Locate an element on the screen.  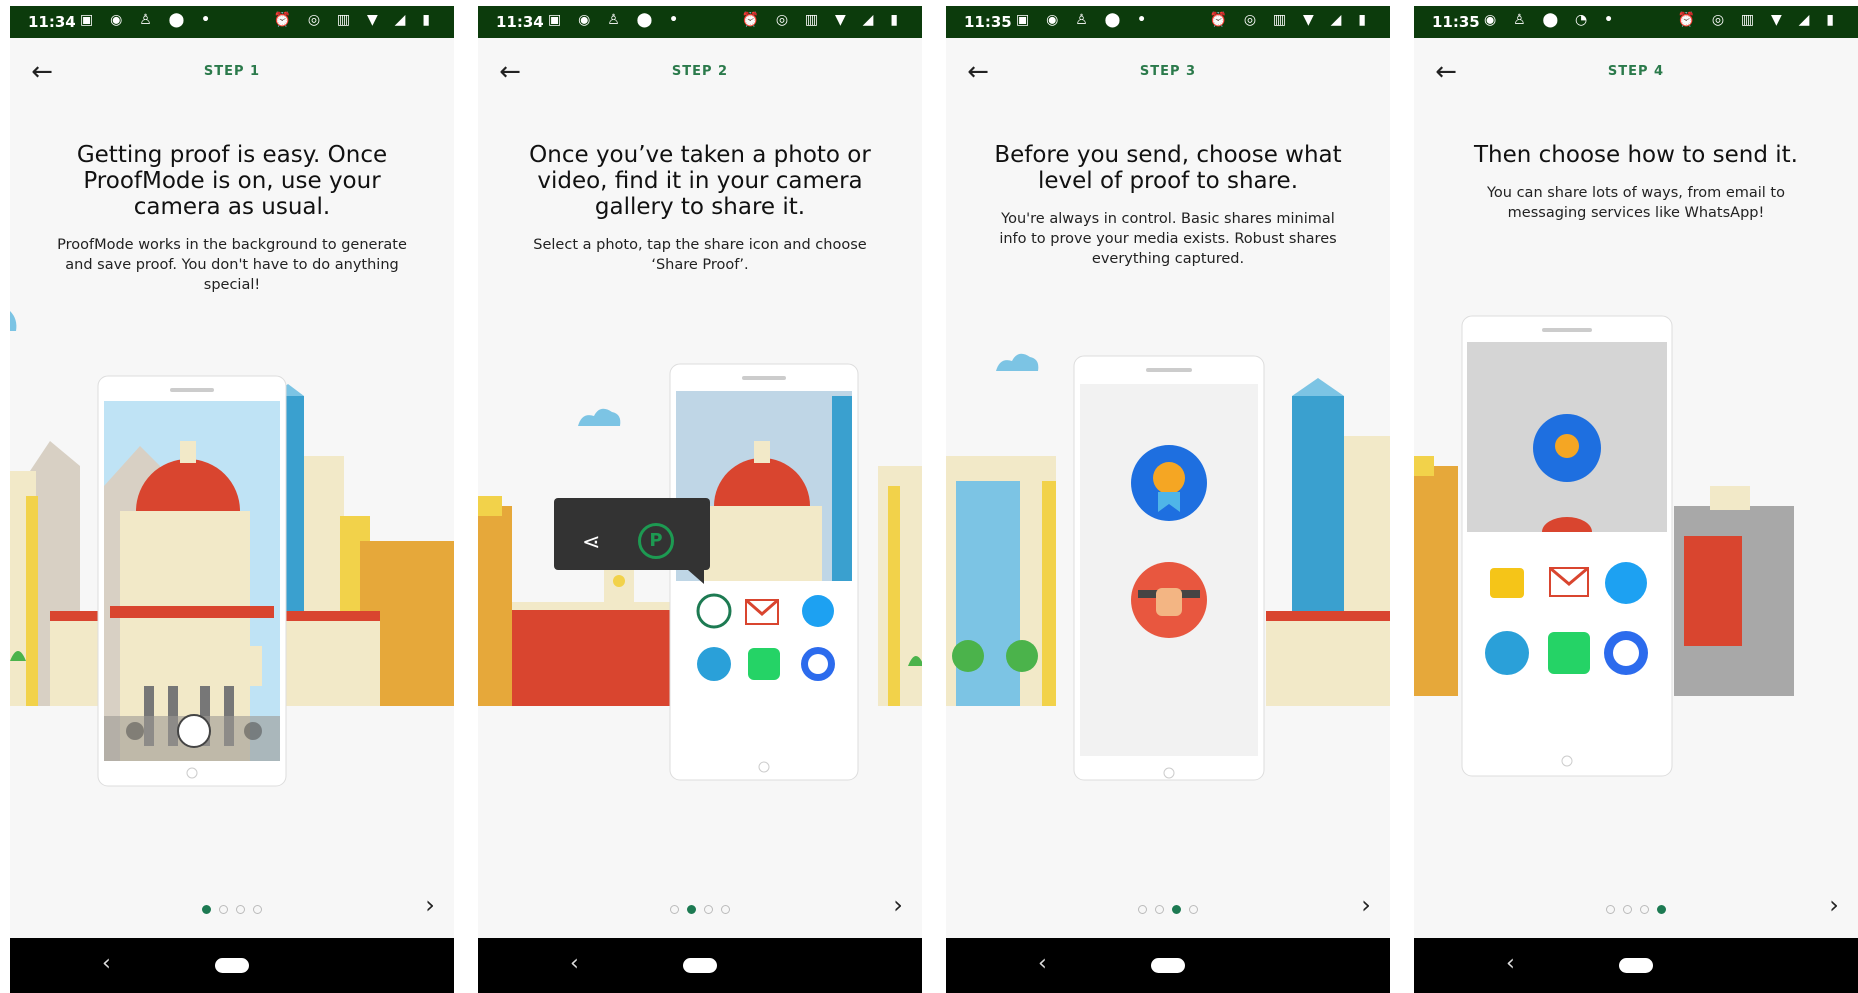
onboarding-title: Then choose how to send it. is located at coordinates (1636, 155).